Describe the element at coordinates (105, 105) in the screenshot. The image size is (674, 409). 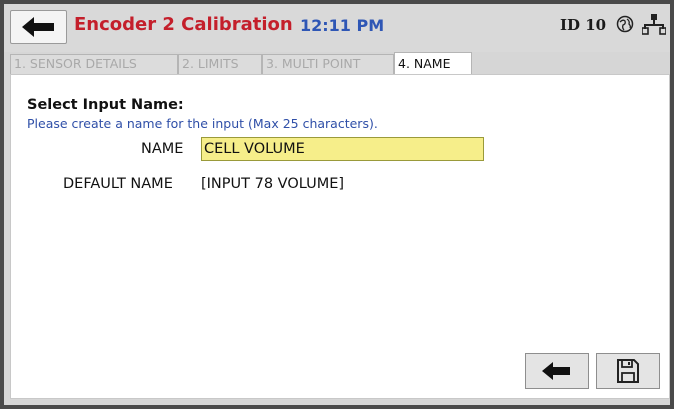
I see `section-title: Select Input Name:` at that location.